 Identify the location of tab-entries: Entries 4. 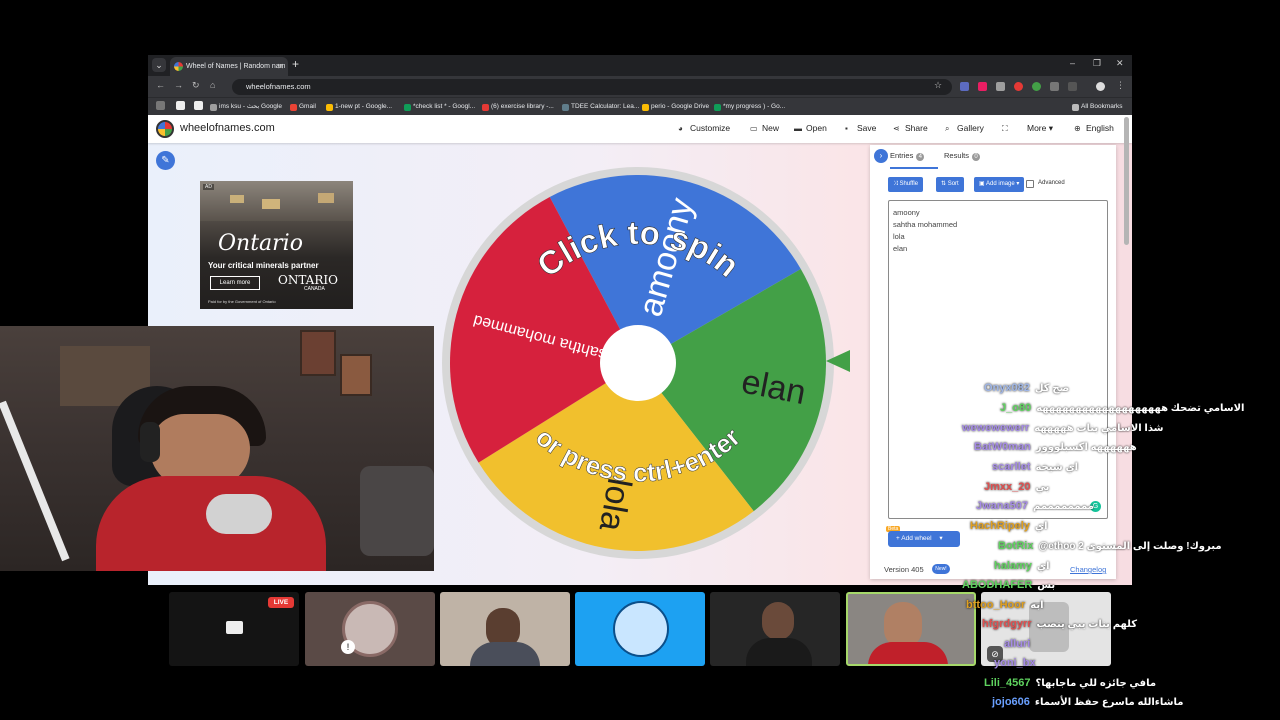
(907, 156).